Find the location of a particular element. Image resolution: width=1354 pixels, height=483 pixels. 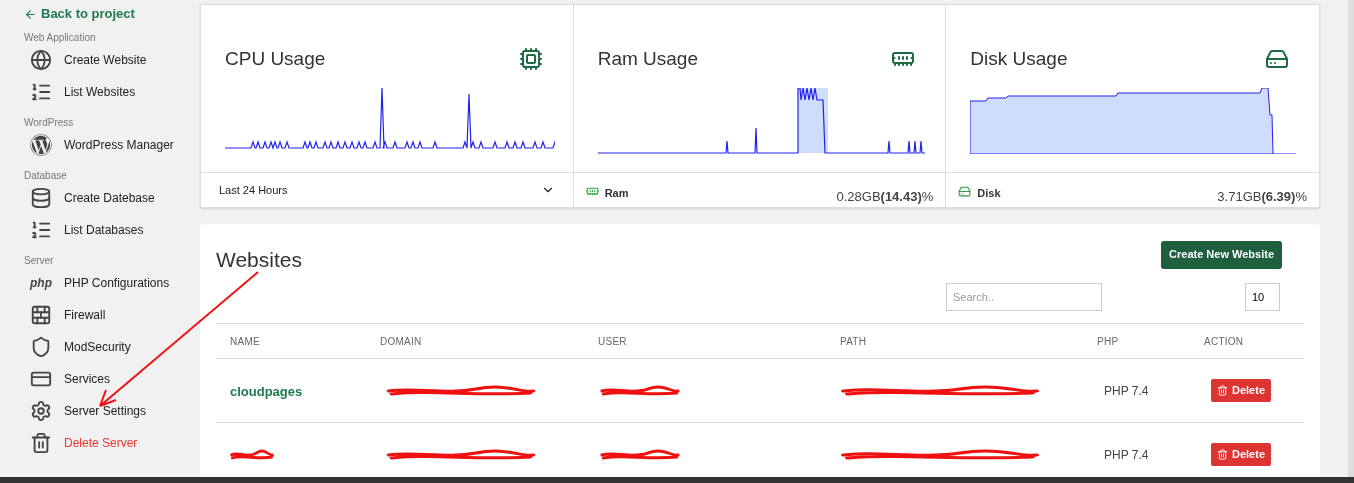

globe-icon is located at coordinates (41, 60).